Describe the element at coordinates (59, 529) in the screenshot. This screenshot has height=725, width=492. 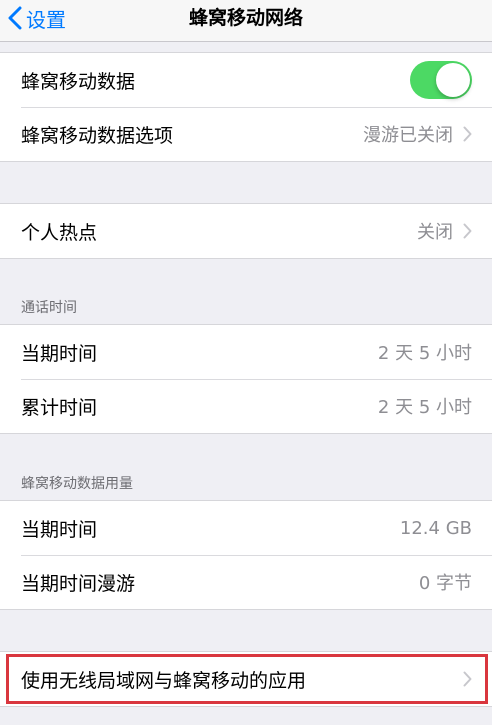
I see `current-period-data-label: 当期时间` at that location.